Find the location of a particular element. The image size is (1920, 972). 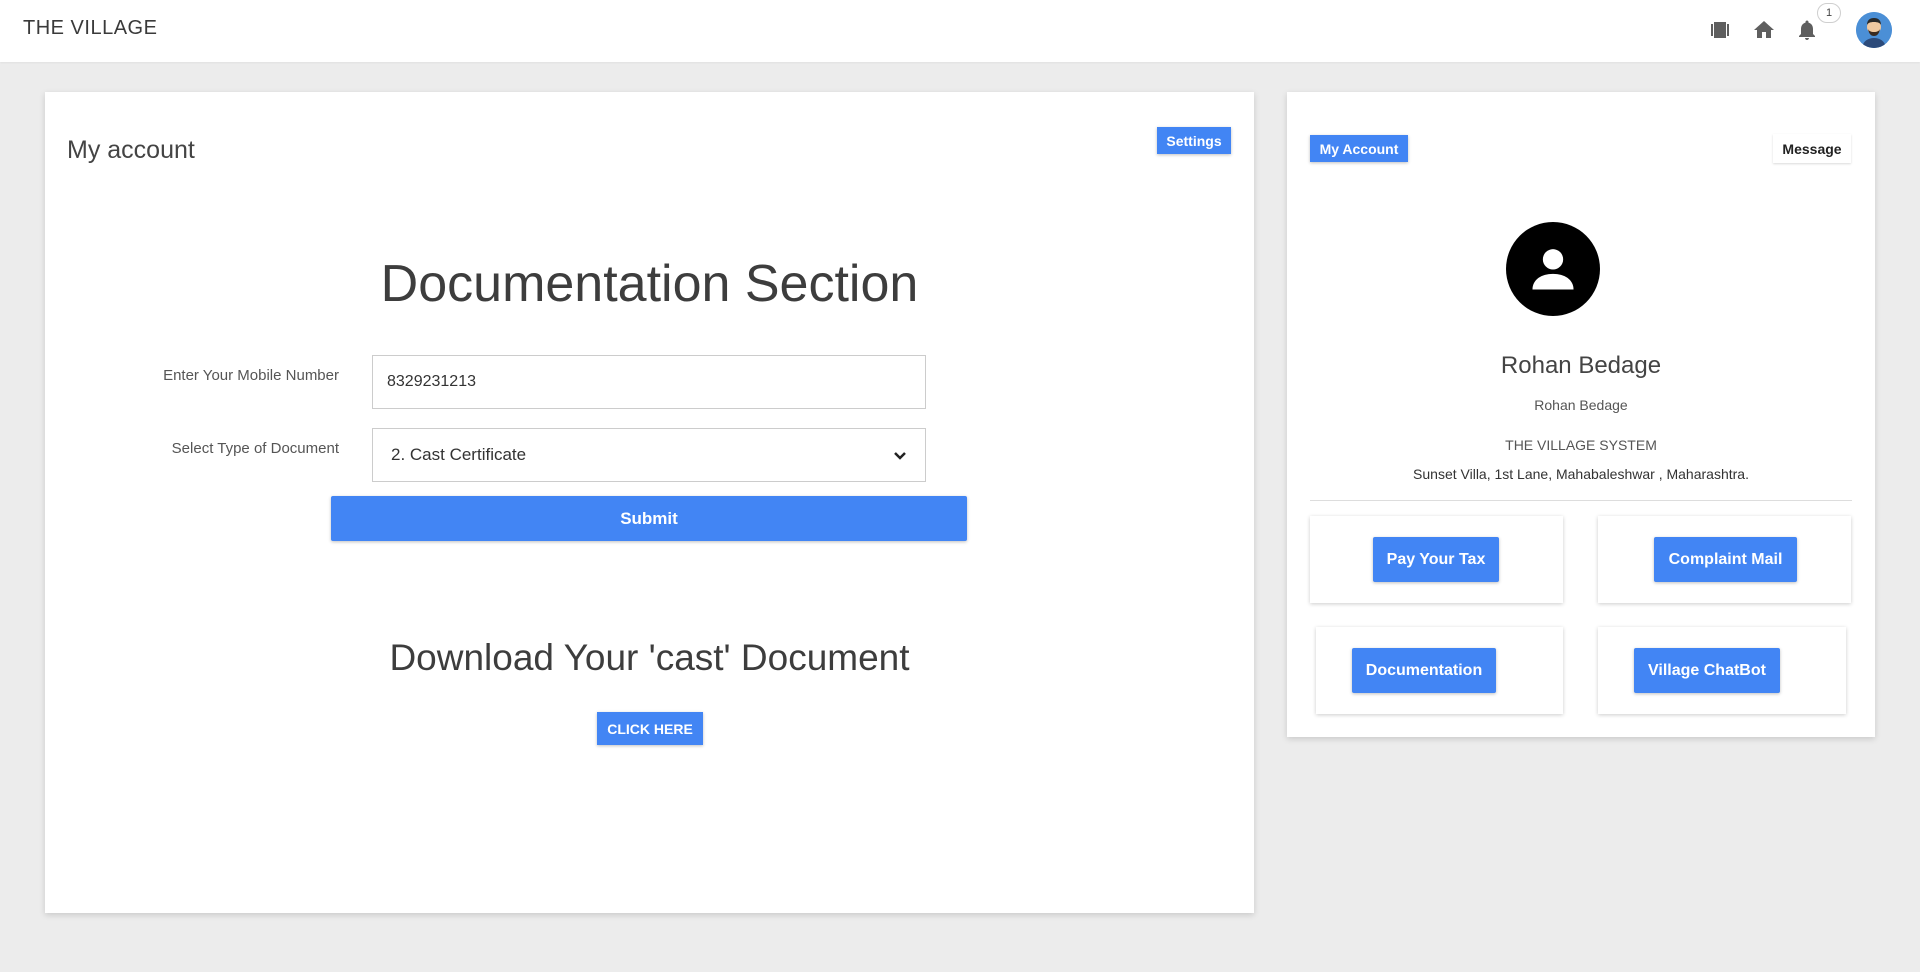

tile-pay-tax: Pay Your Tax is located at coordinates (1436, 559).